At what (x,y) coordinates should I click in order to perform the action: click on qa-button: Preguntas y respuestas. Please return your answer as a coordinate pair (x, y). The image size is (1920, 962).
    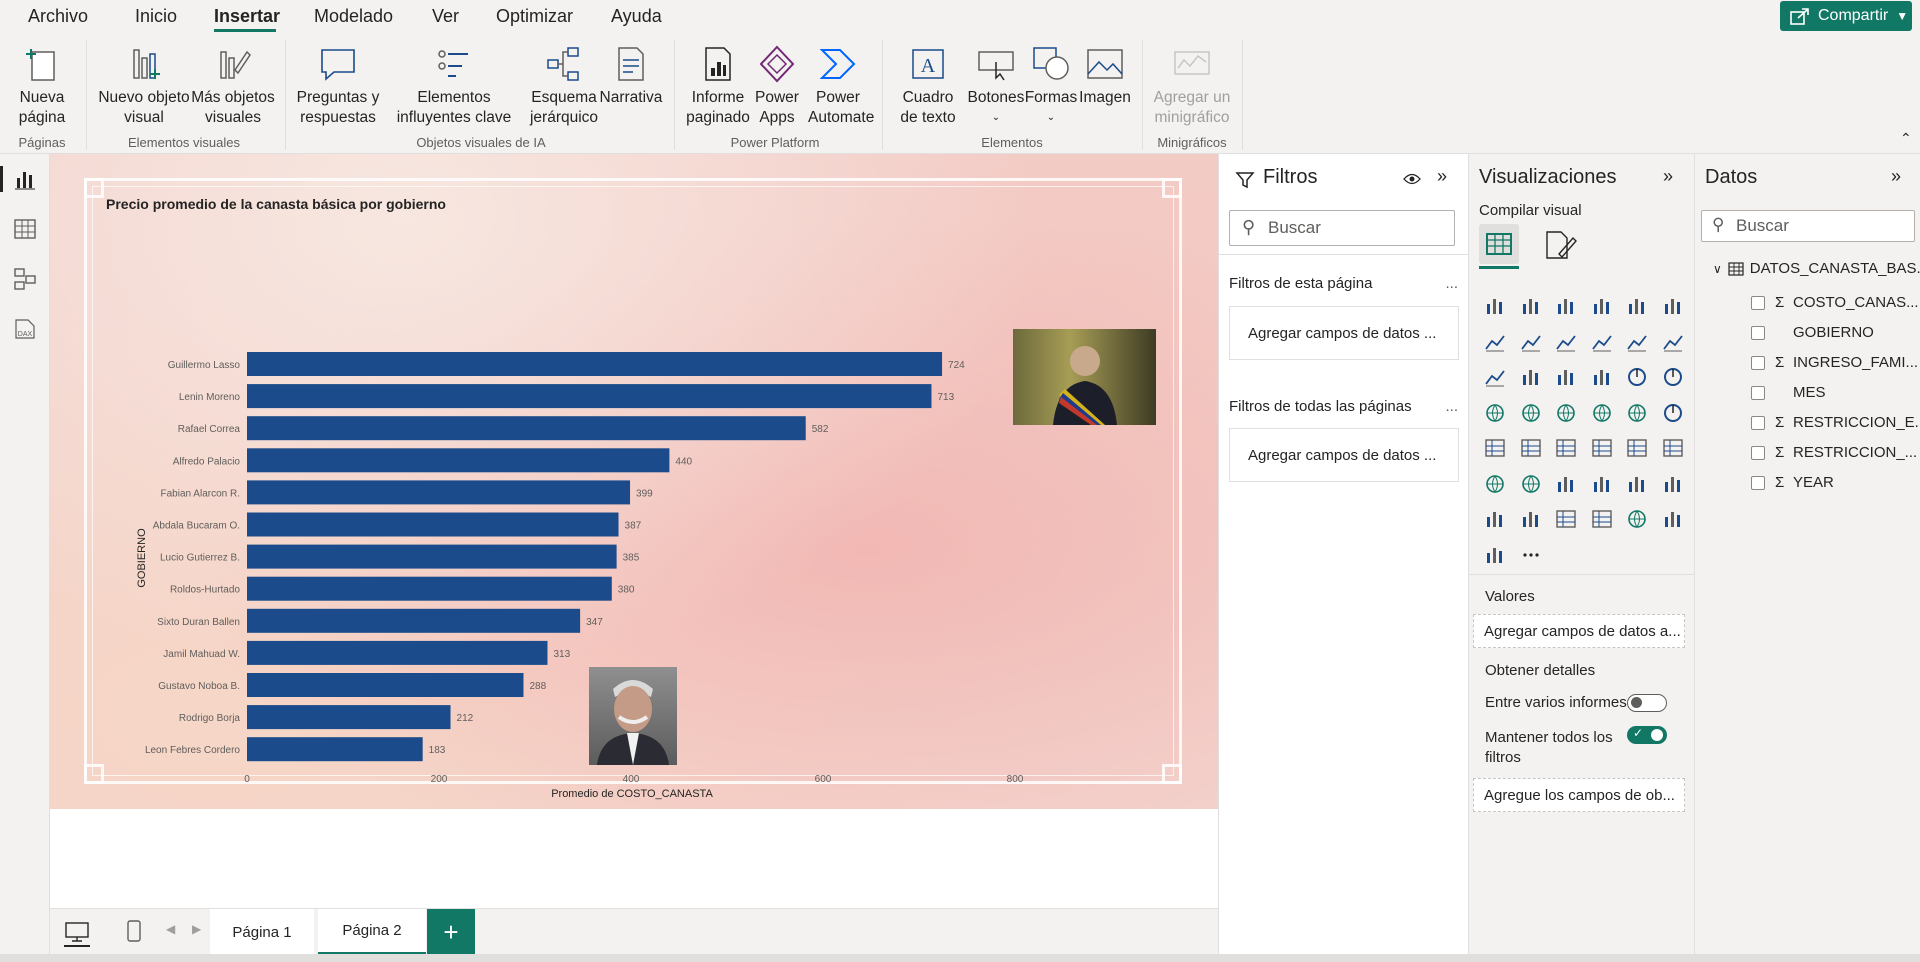
    Looking at the image, I should click on (338, 86).